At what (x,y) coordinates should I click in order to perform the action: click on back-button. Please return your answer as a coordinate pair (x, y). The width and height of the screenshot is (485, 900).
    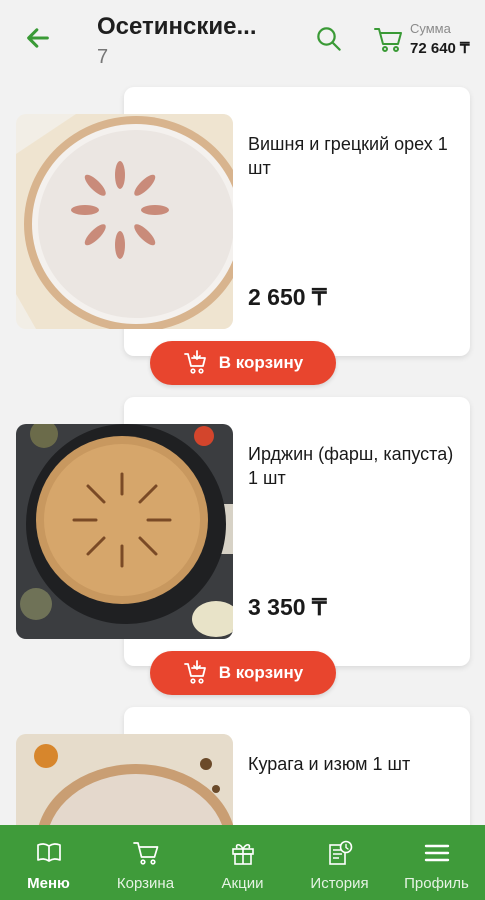
    Looking at the image, I should click on (38, 38).